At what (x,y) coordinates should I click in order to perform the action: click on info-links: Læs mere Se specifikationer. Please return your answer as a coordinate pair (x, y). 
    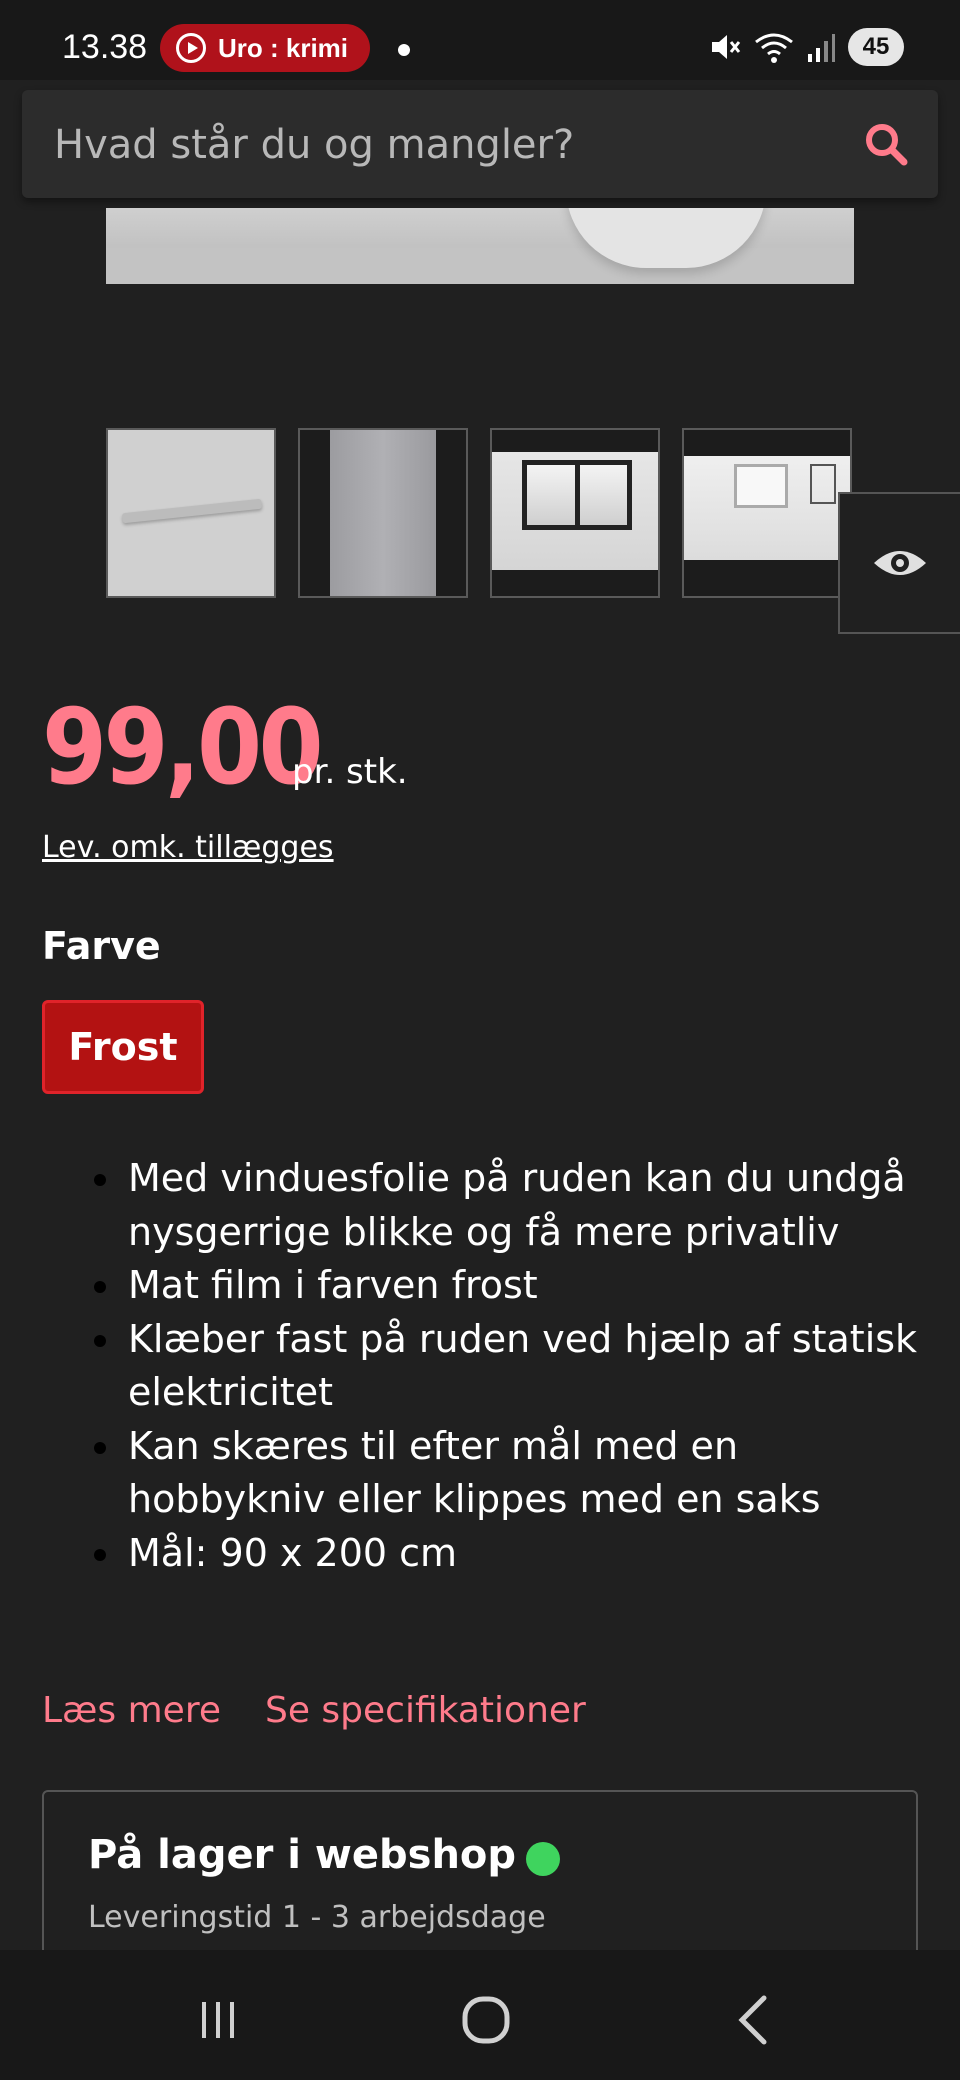
    Looking at the image, I should click on (314, 1710).